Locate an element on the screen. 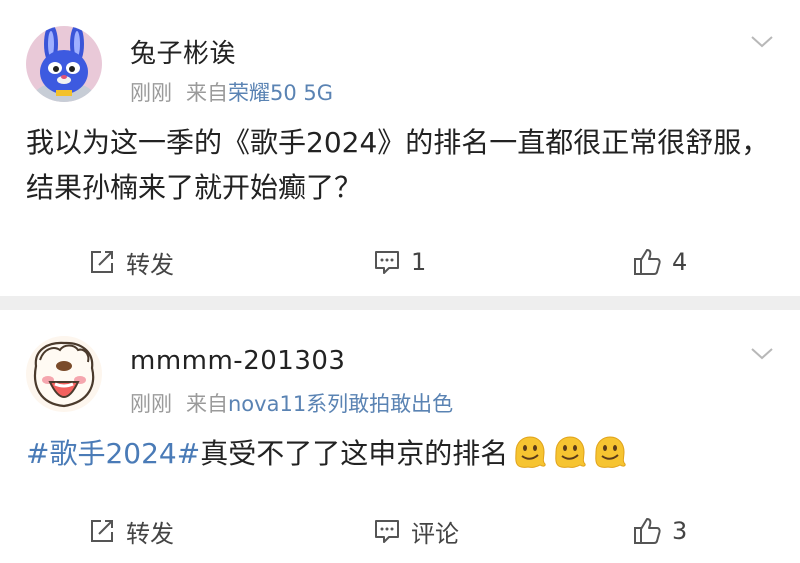 This screenshot has height=563, width=800. action-bar: 转发 评论 3 is located at coordinates (400, 531).